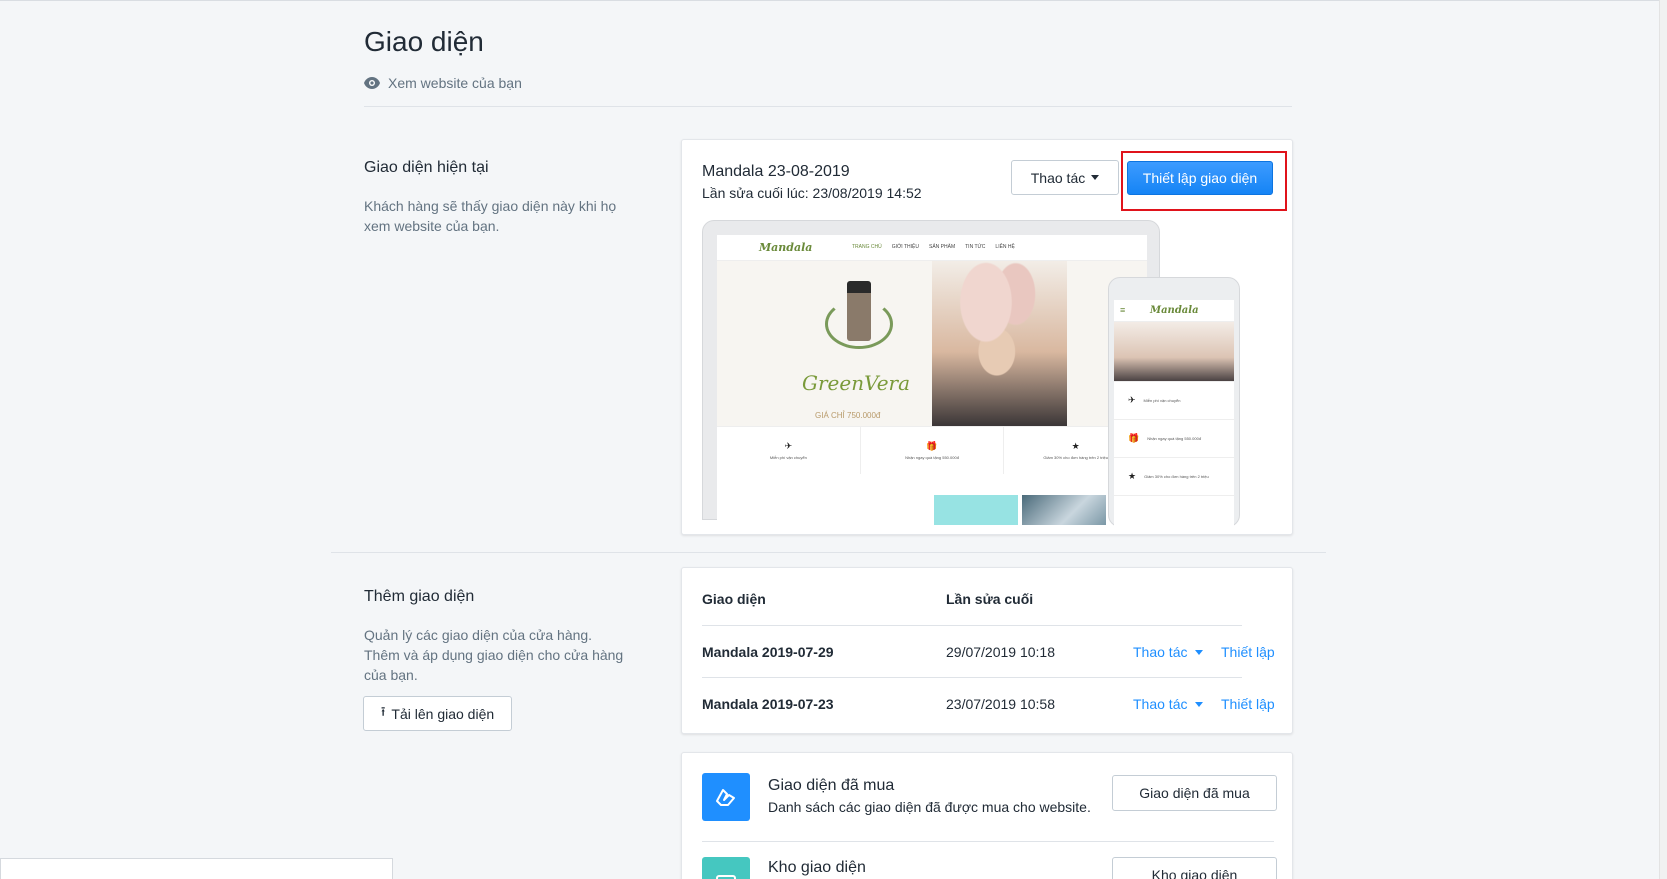 This screenshot has width=1667, height=879. I want to click on theme-store-icon, so click(726, 868).